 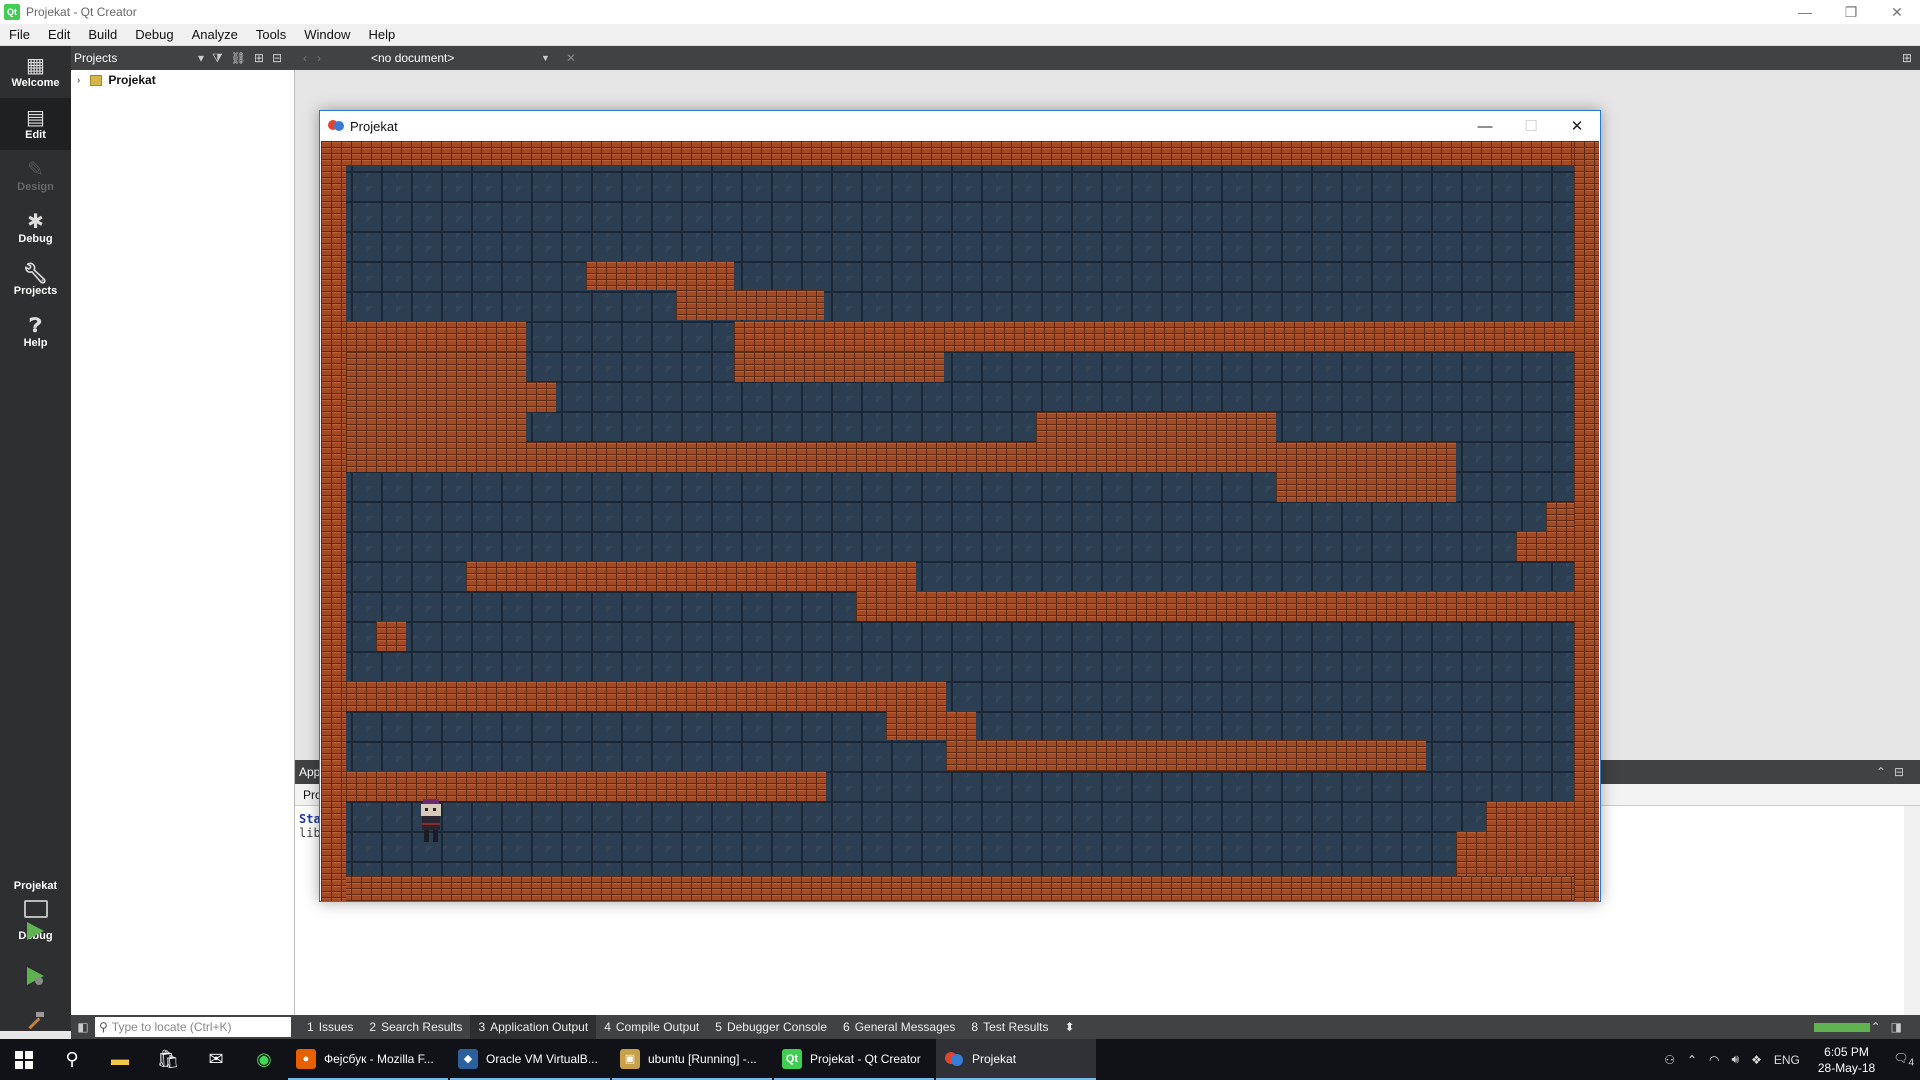 I want to click on close-pane-icon: ⊟, so click(x=277, y=58).